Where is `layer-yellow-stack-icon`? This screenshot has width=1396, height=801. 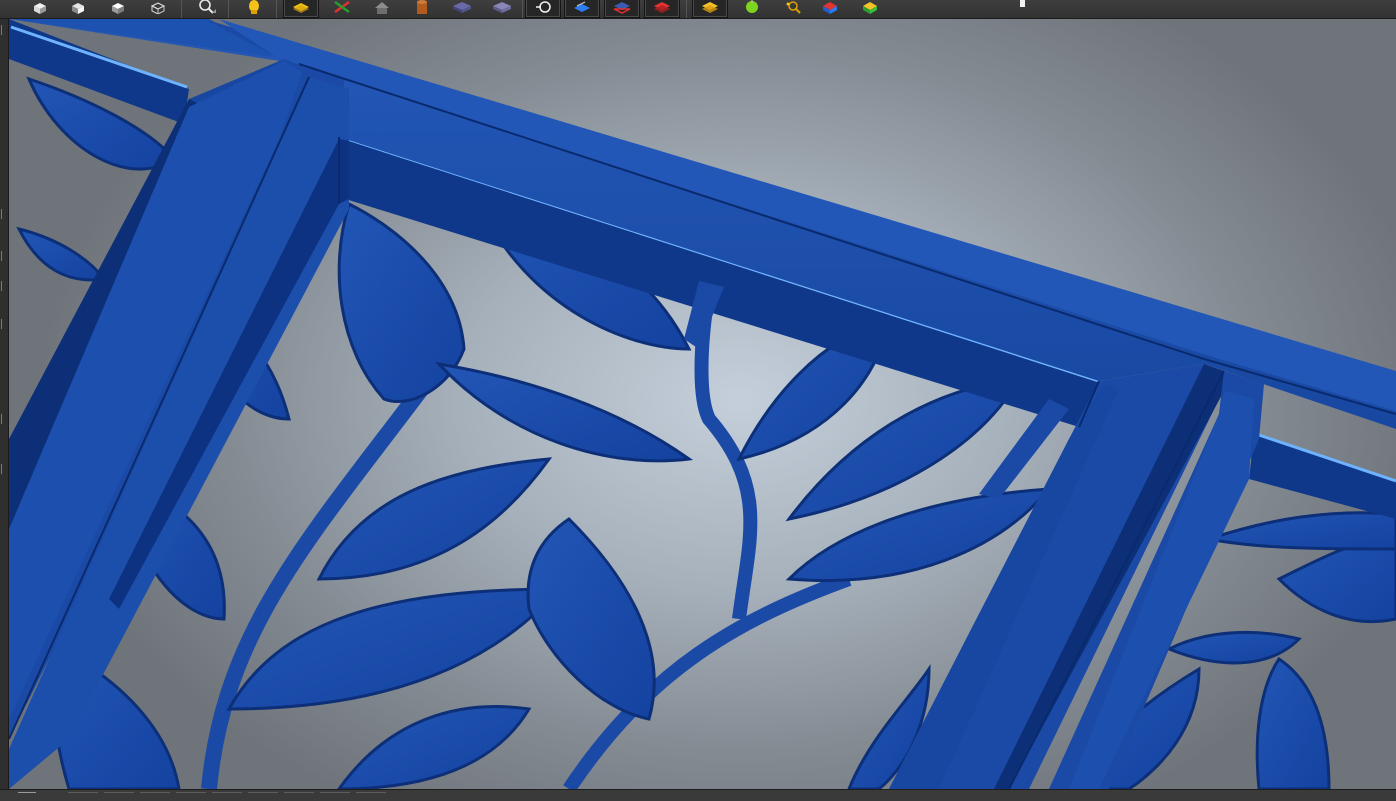 layer-yellow-stack-icon is located at coordinates (301, 9).